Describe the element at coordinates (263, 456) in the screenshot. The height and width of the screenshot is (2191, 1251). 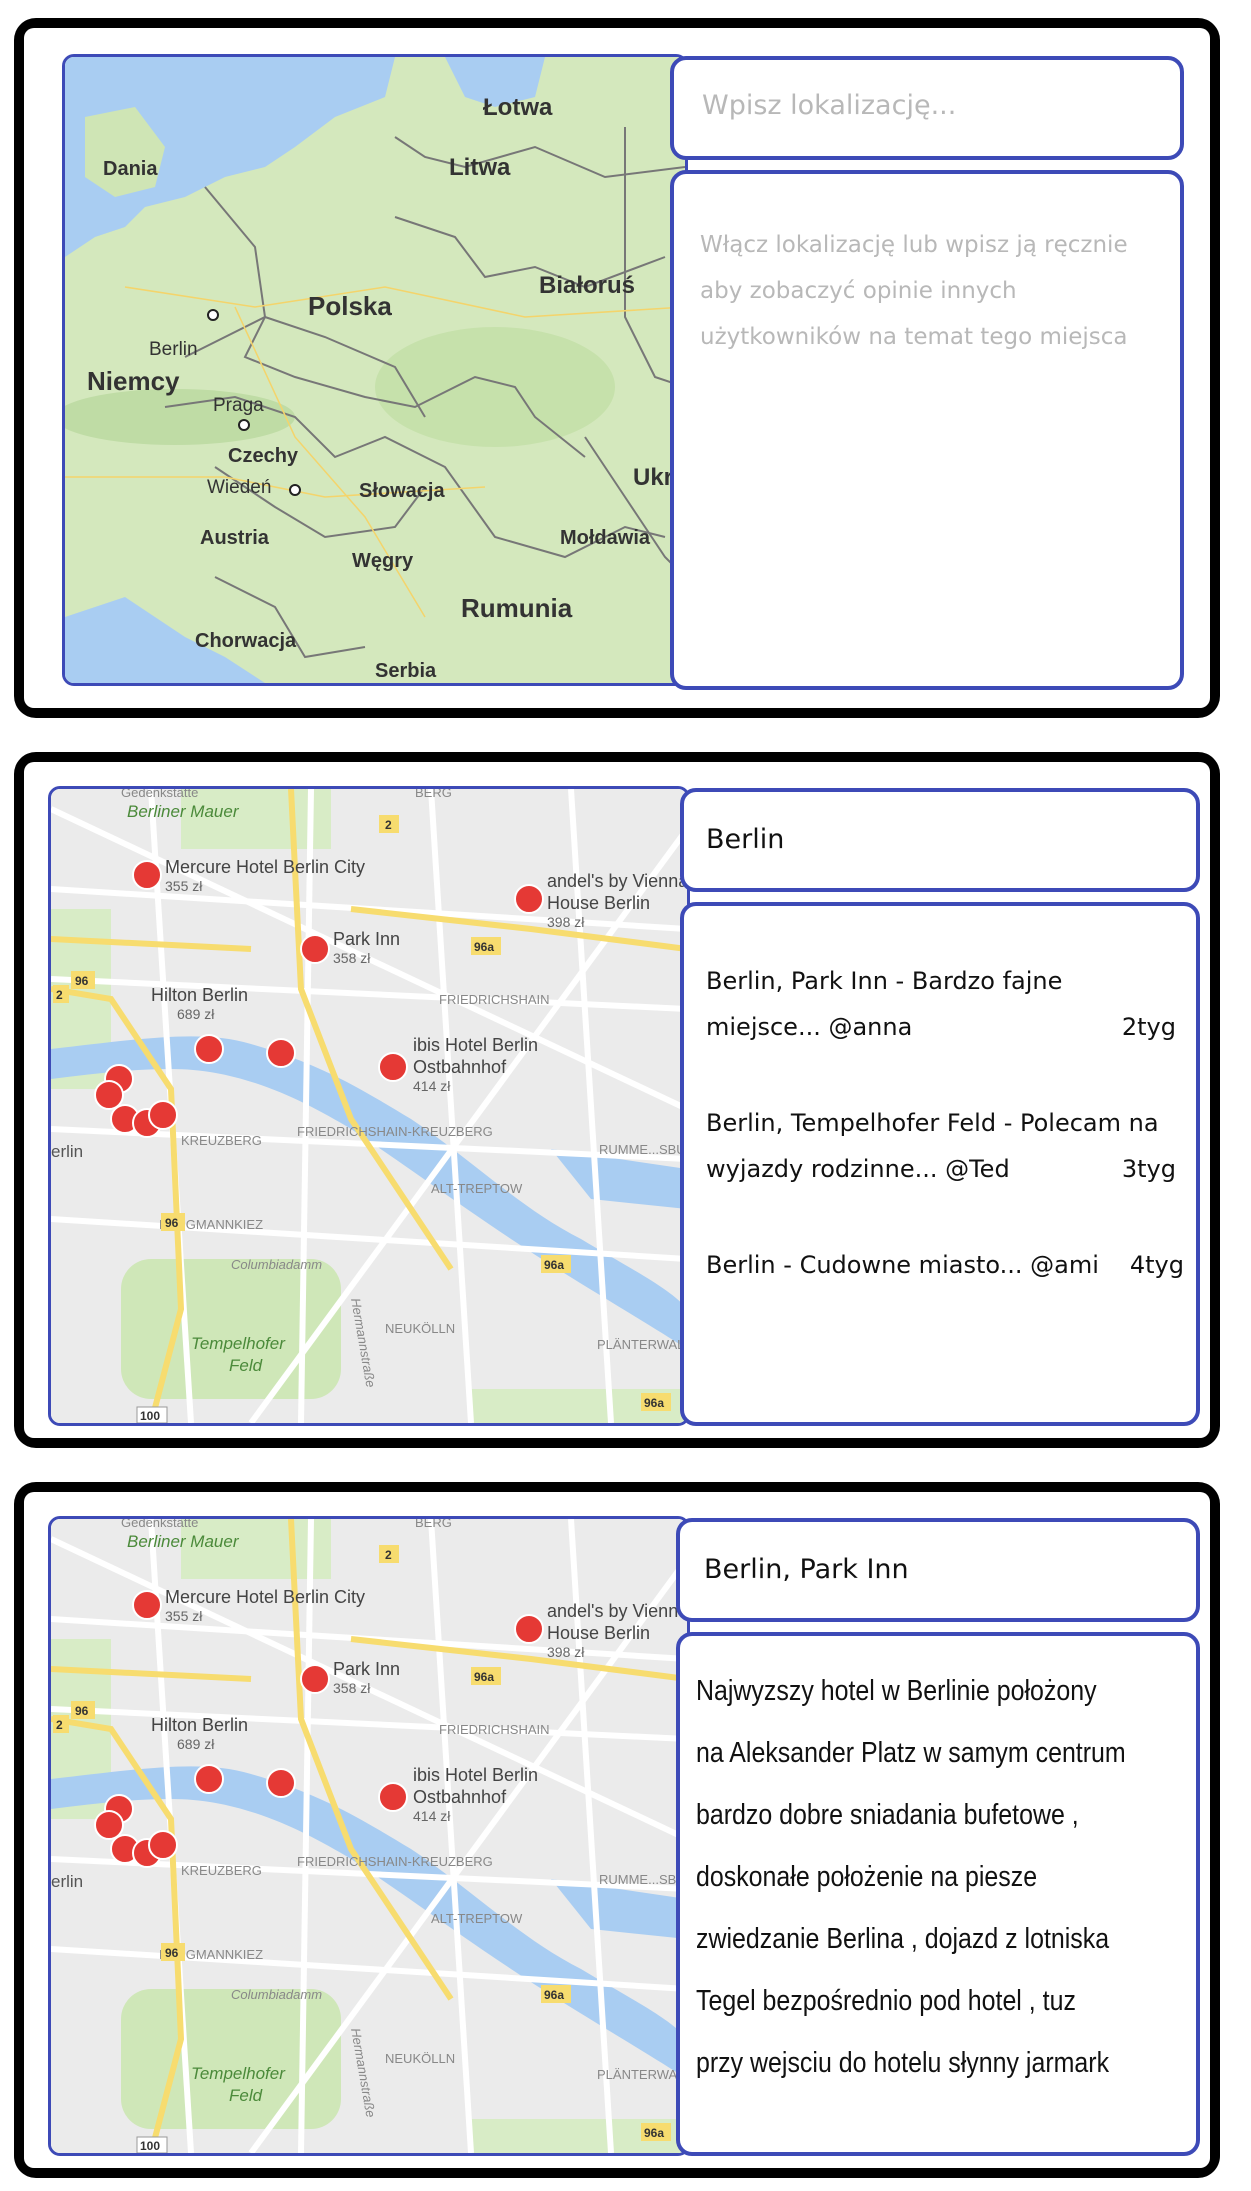
I see `label-czechy: Czechy` at that location.